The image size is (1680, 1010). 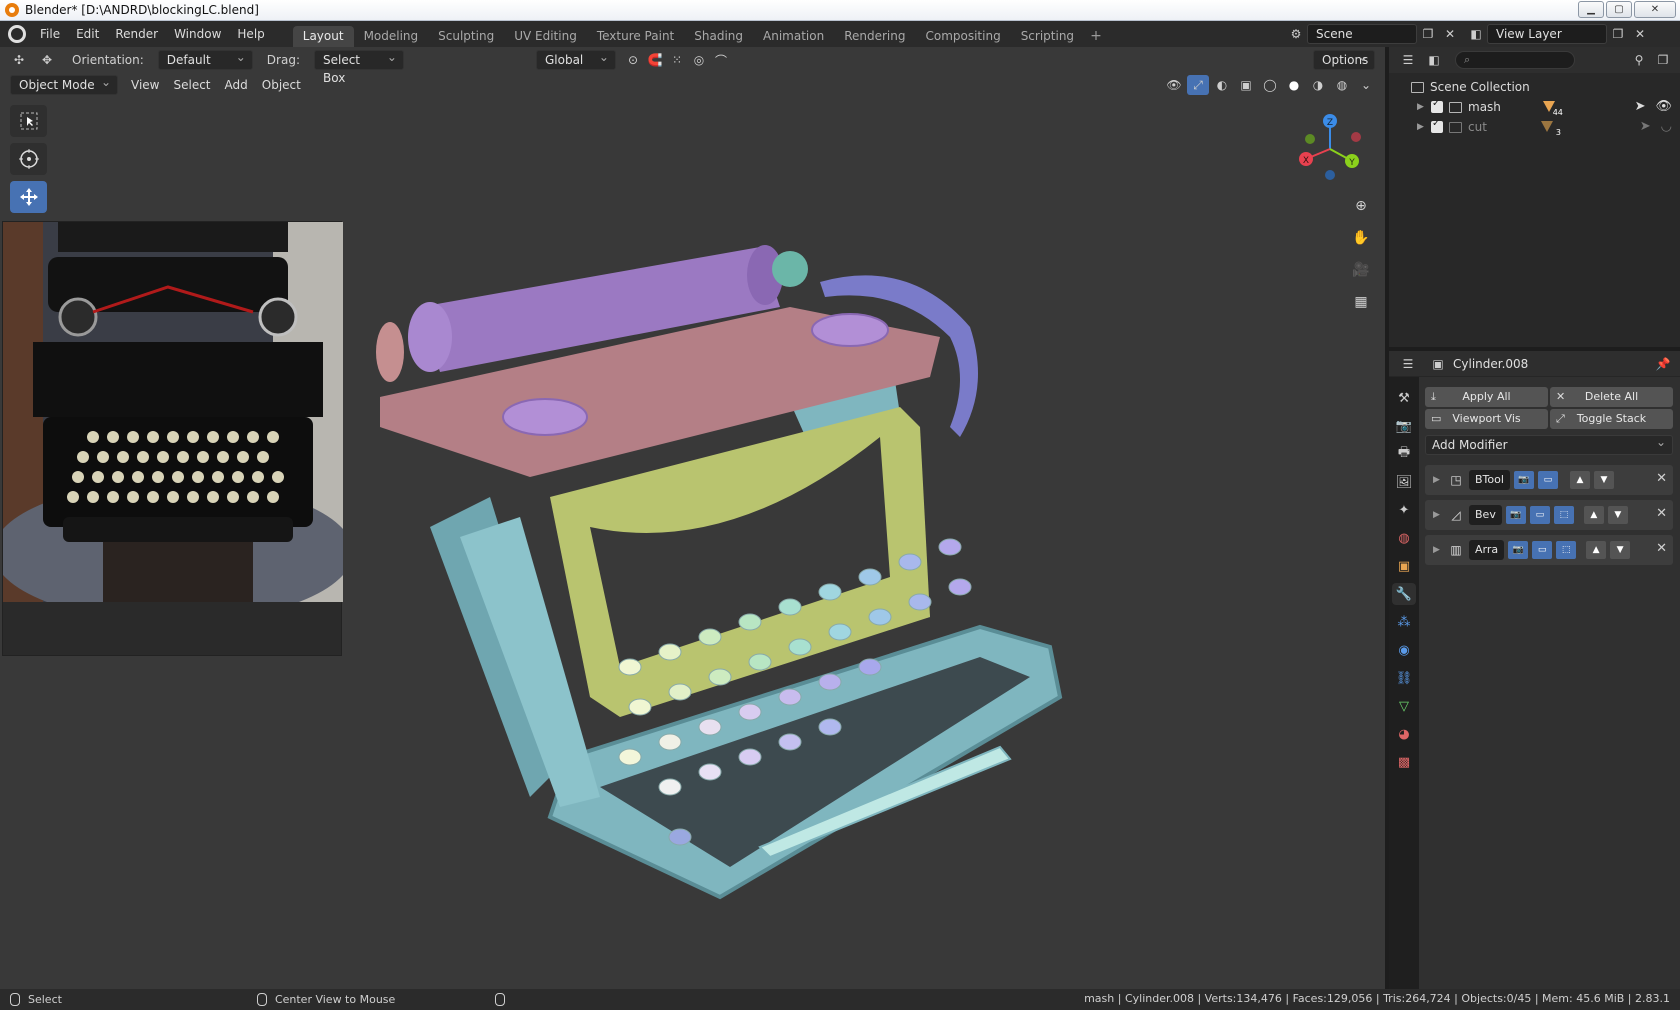 I want to click on add-workspace-button: +, so click(x=1096, y=36).